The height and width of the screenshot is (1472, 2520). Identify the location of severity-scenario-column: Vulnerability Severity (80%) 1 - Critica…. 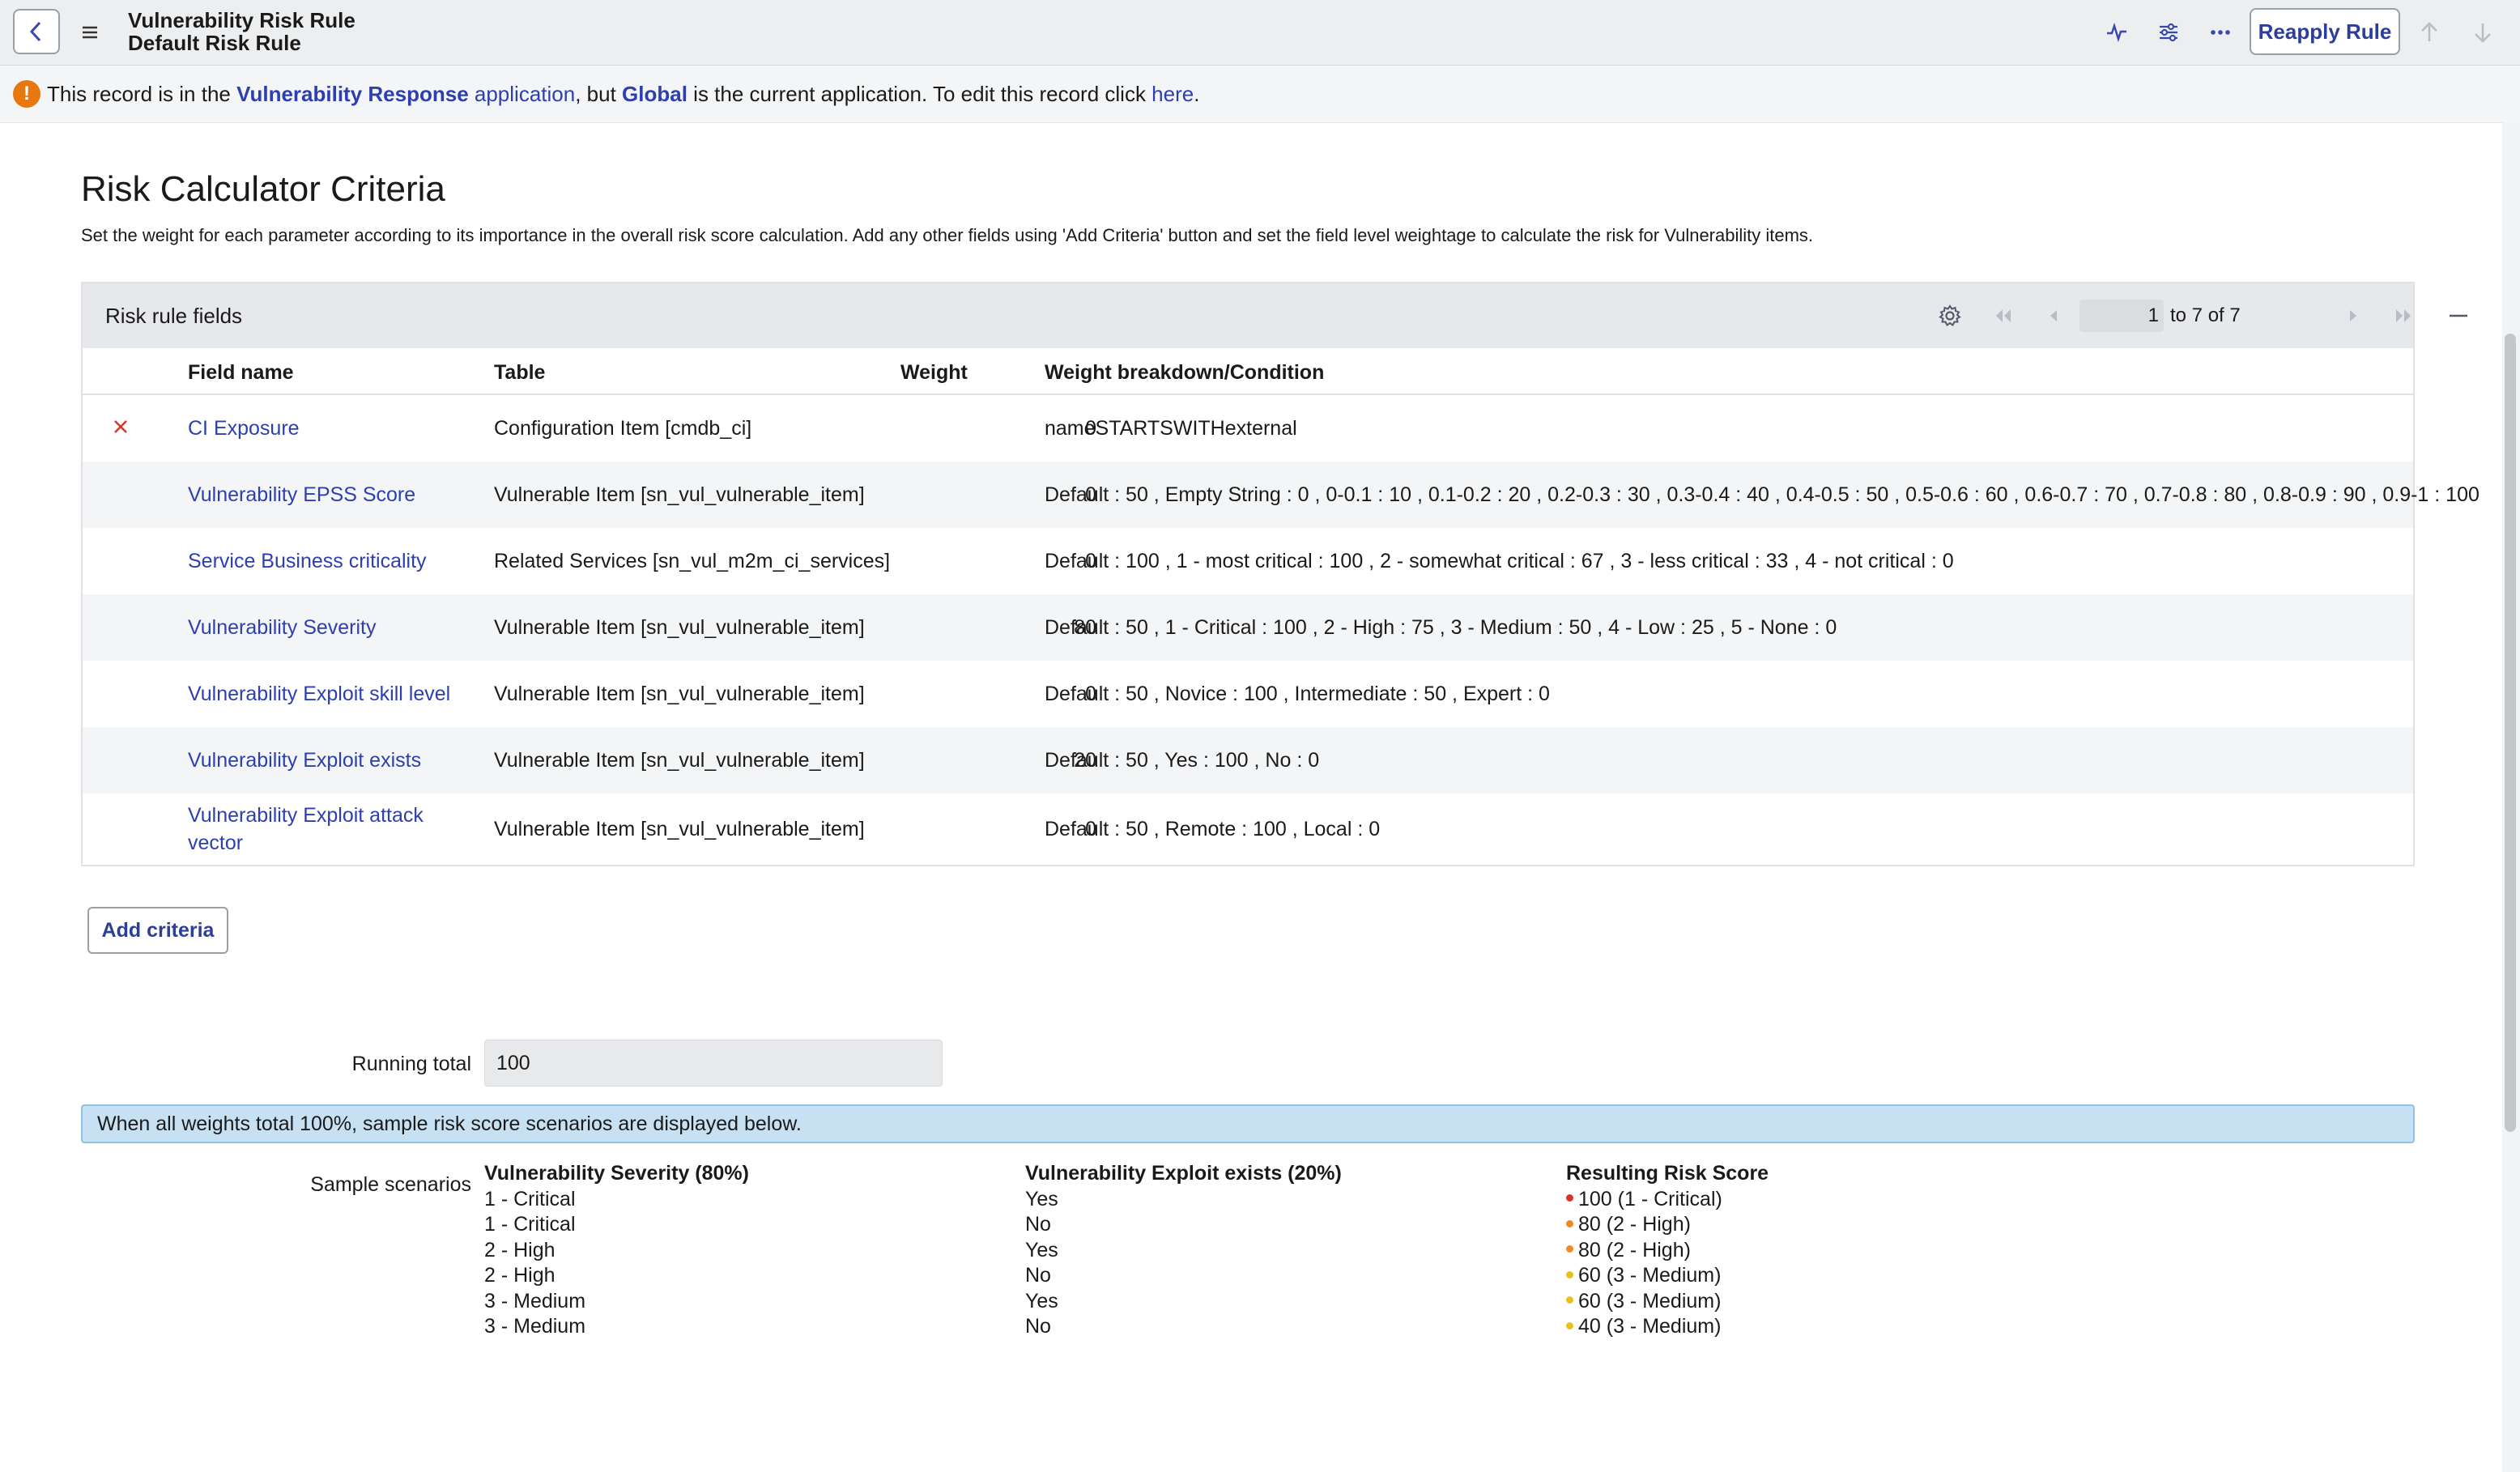
(616, 1250).